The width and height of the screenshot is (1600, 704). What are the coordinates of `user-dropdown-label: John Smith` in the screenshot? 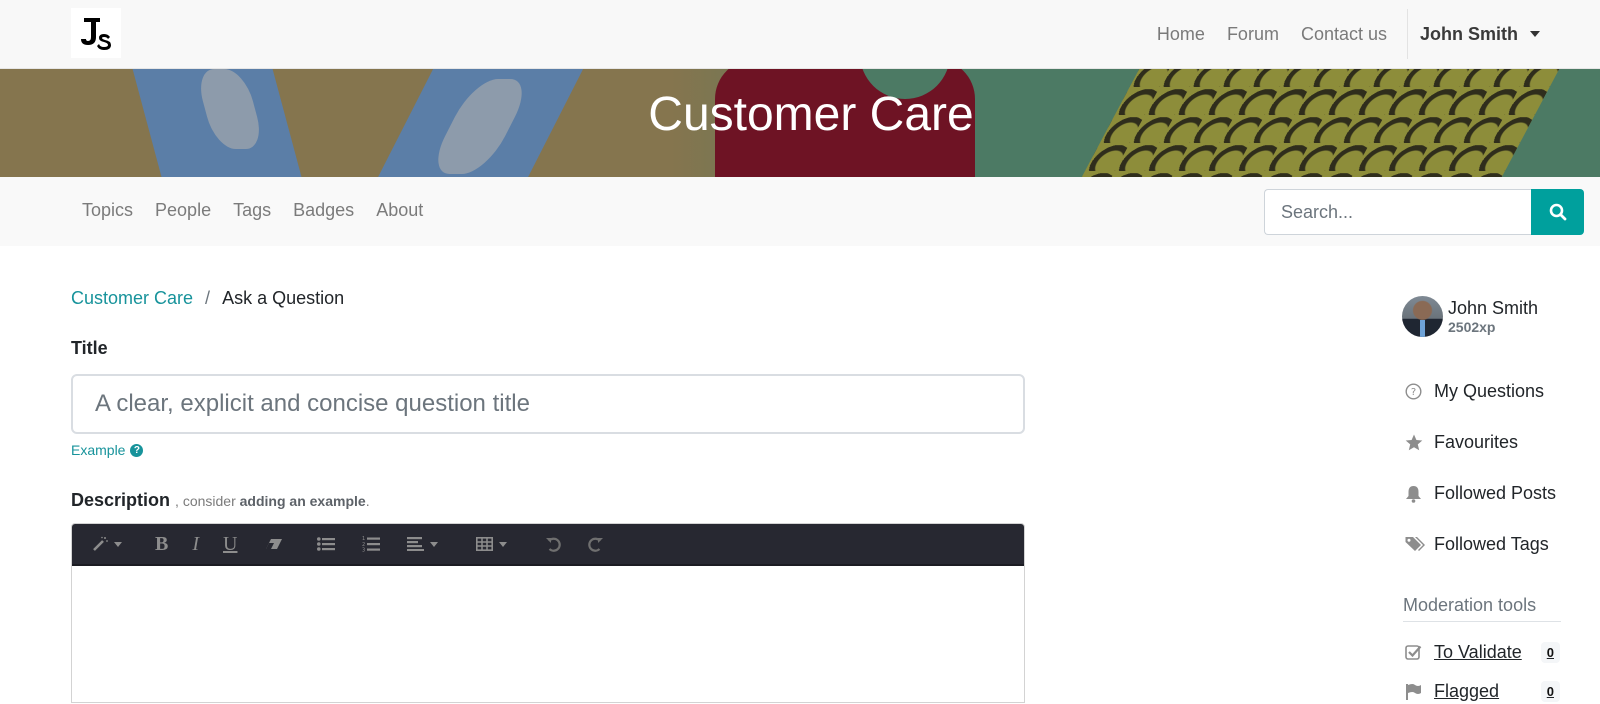 It's located at (1469, 33).